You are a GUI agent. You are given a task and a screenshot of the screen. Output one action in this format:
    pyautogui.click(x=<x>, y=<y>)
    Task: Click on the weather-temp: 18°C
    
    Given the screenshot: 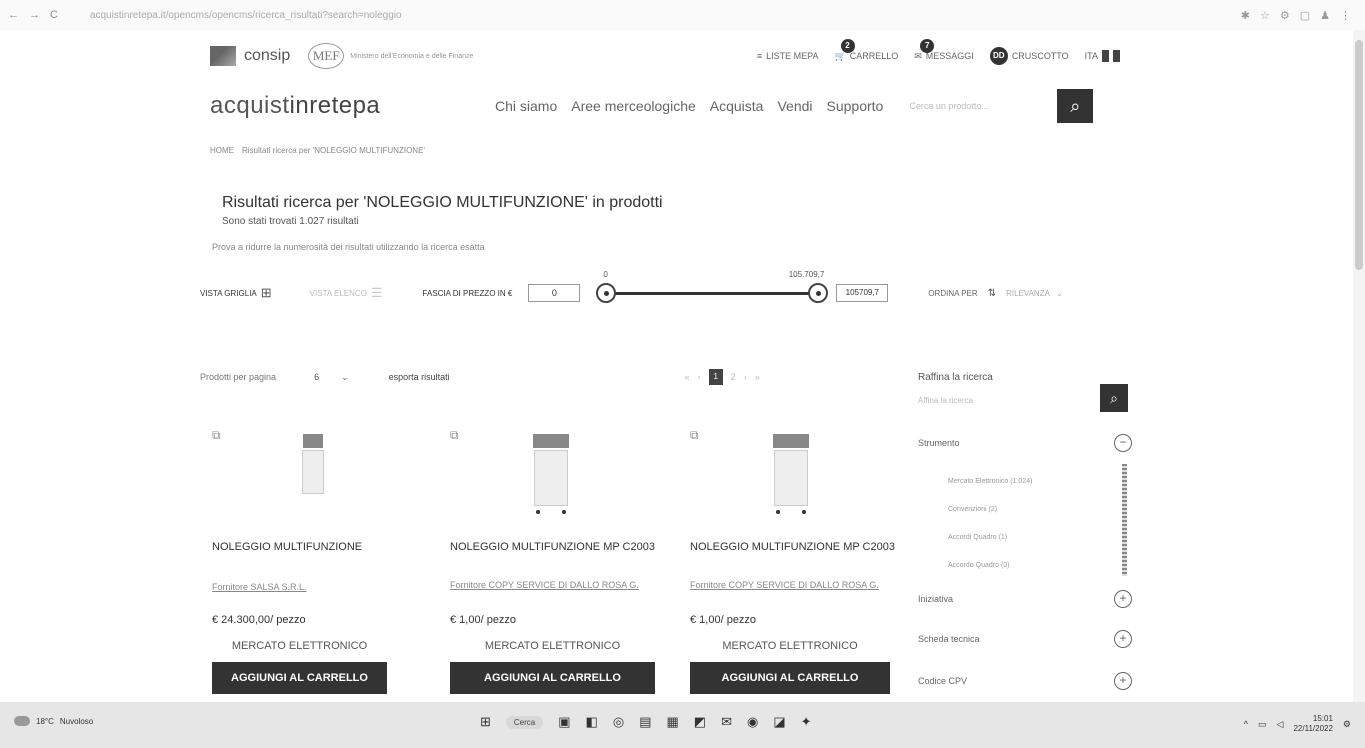 What is the action you would take?
    pyautogui.click(x=45, y=721)
    